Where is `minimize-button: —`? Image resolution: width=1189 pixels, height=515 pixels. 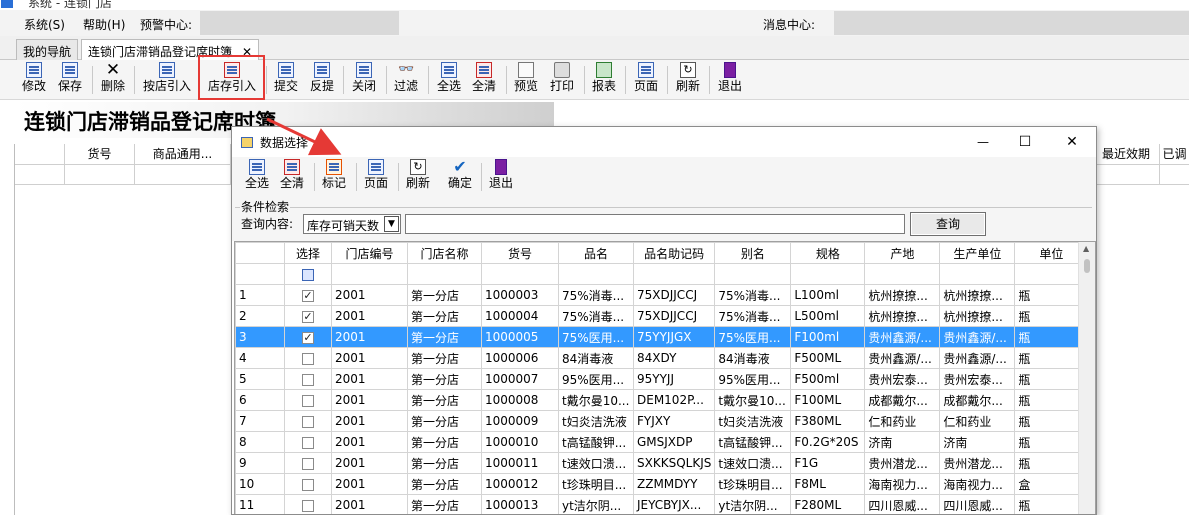
minimize-button: — is located at coordinates (983, 142).